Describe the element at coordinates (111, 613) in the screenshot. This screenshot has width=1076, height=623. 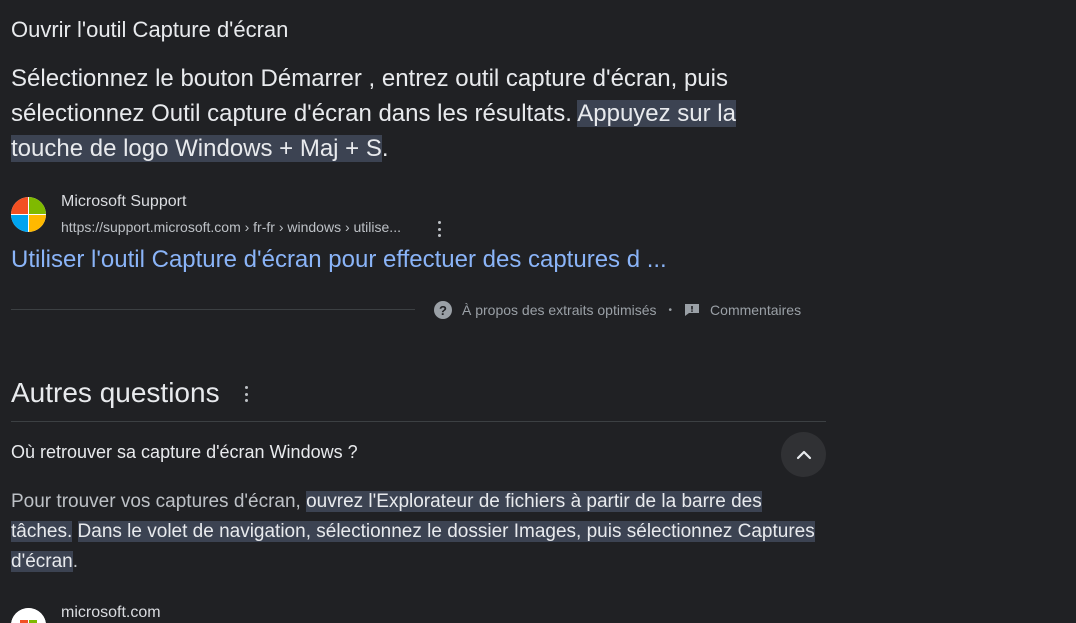
I see `source-name: microsoft.com` at that location.